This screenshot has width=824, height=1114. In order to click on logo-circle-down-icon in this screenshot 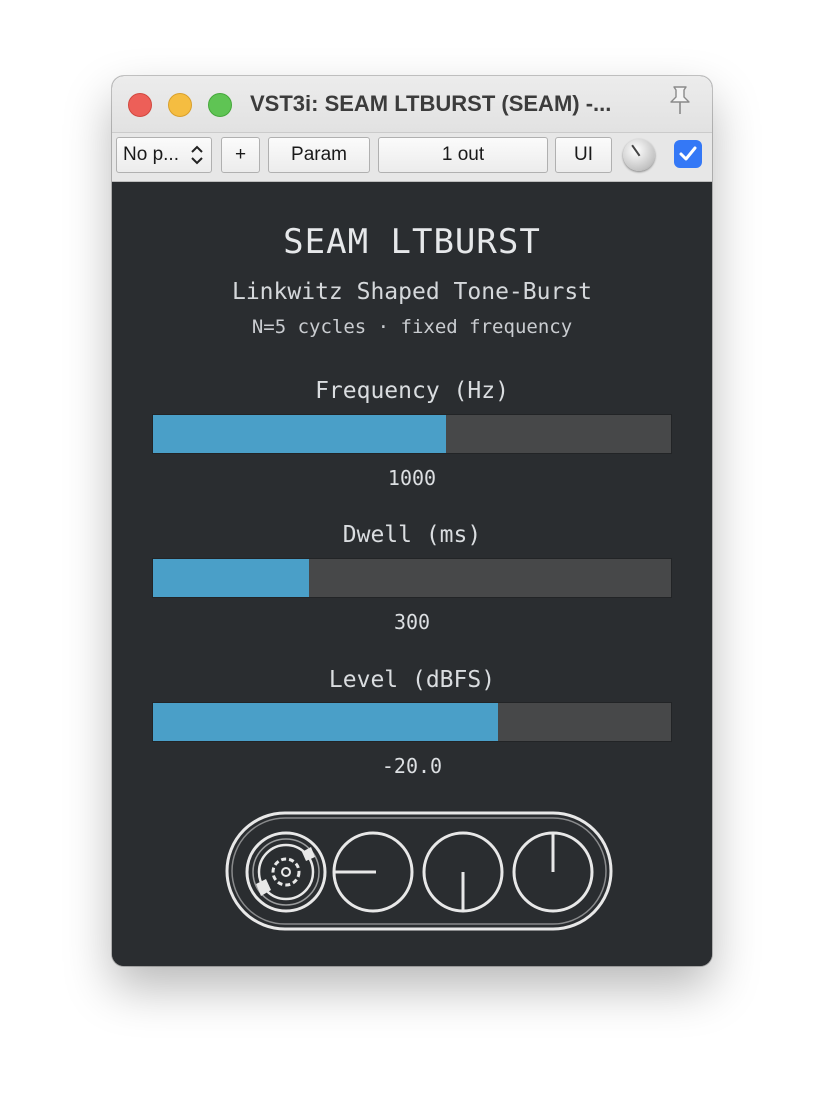, I will do `click(463, 872)`.